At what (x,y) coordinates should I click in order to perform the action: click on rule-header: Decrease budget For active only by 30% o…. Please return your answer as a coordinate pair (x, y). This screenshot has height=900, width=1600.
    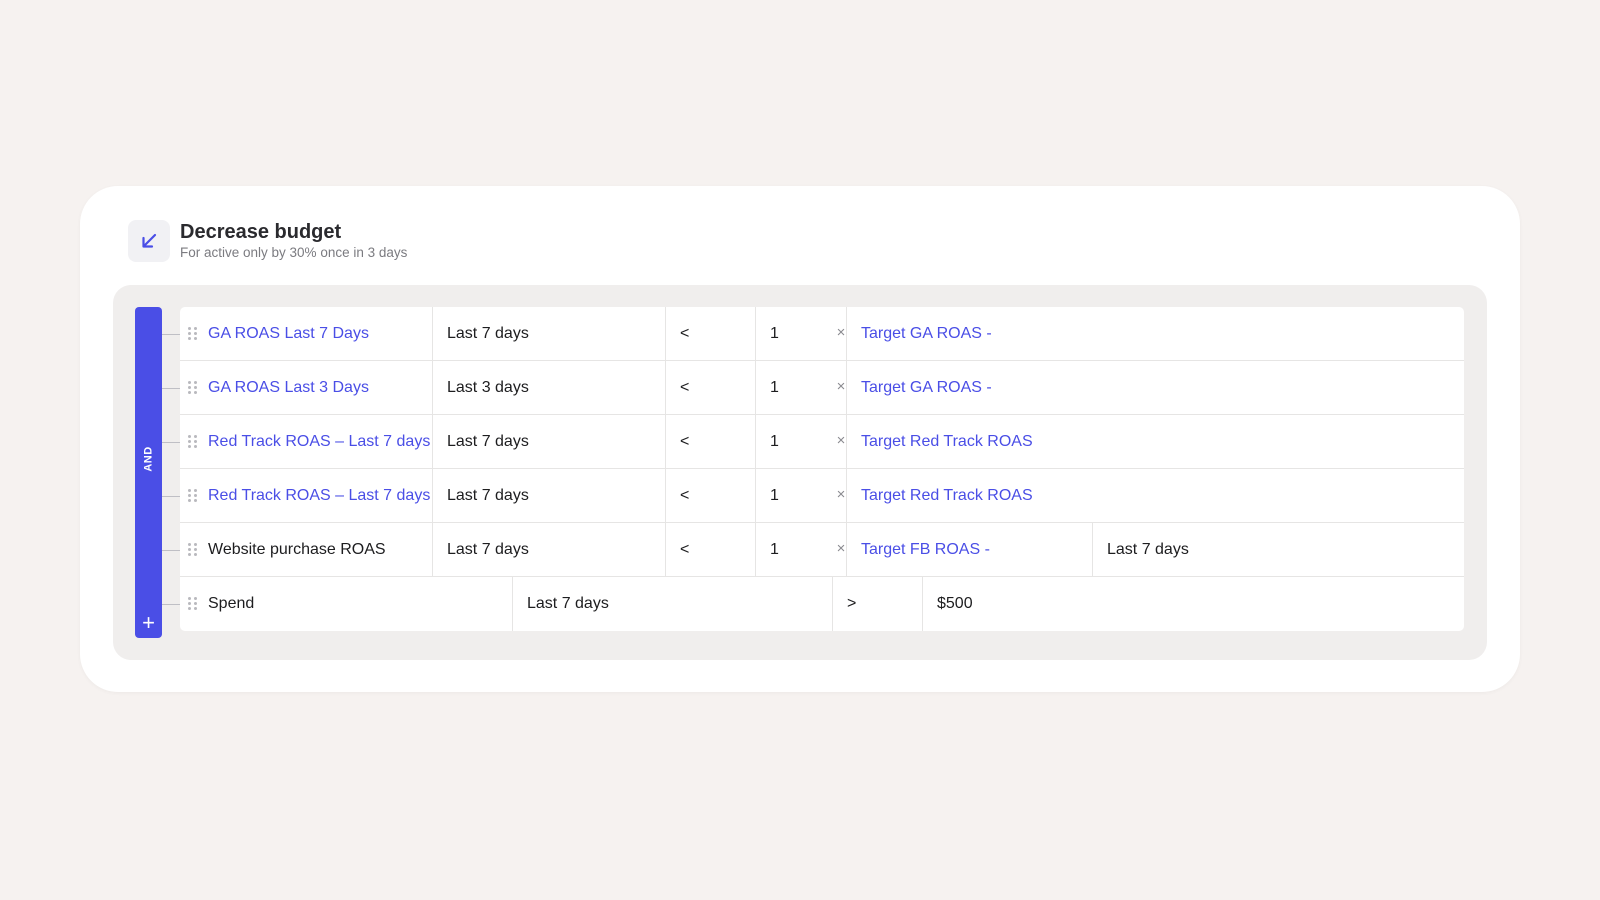
    Looking at the image, I should click on (267, 241).